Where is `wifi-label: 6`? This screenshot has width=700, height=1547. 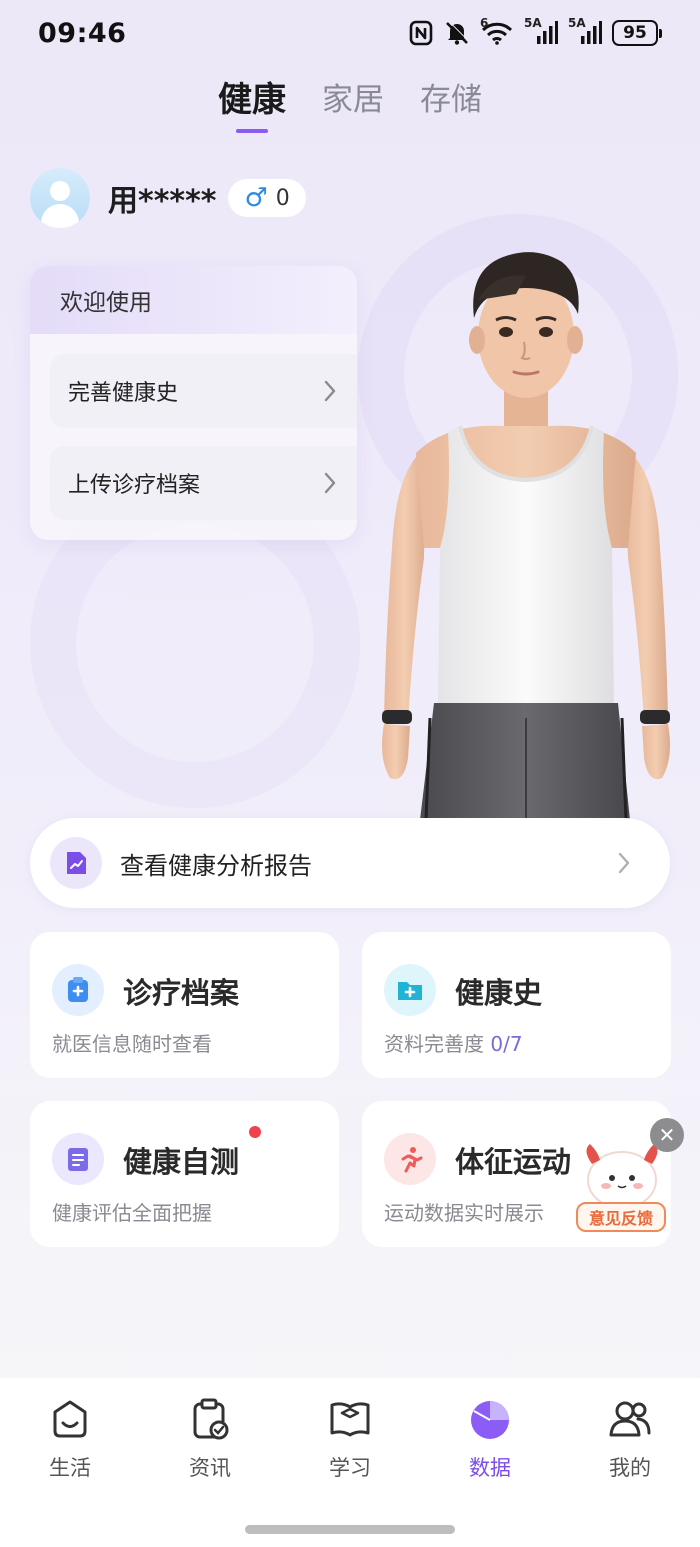
wifi-label: 6 is located at coordinates (484, 23).